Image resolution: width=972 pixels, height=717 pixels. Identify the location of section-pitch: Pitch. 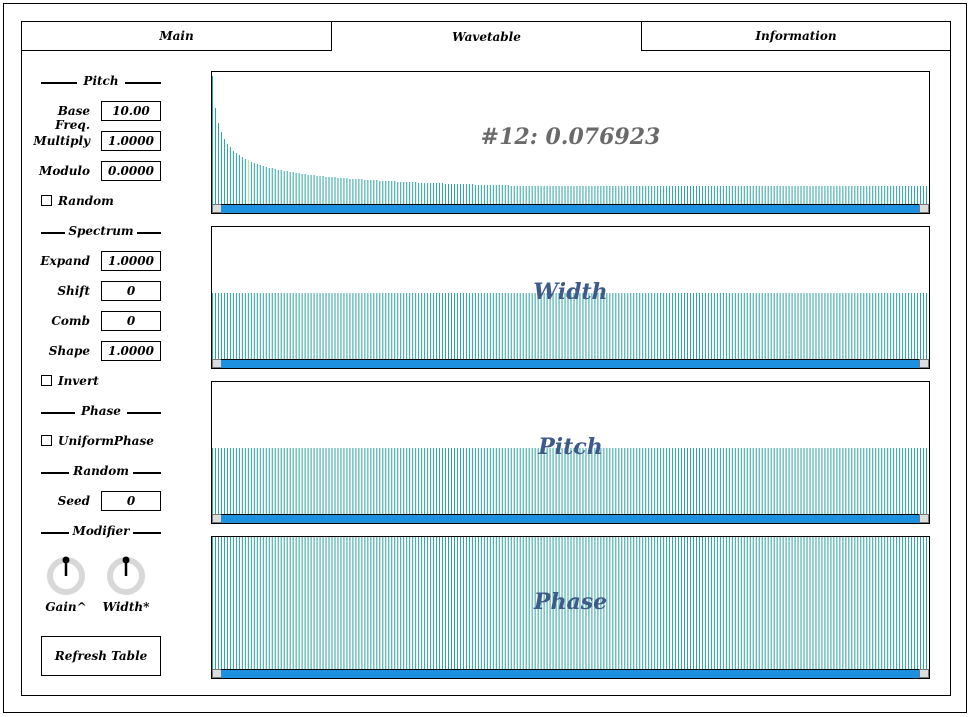
(101, 81).